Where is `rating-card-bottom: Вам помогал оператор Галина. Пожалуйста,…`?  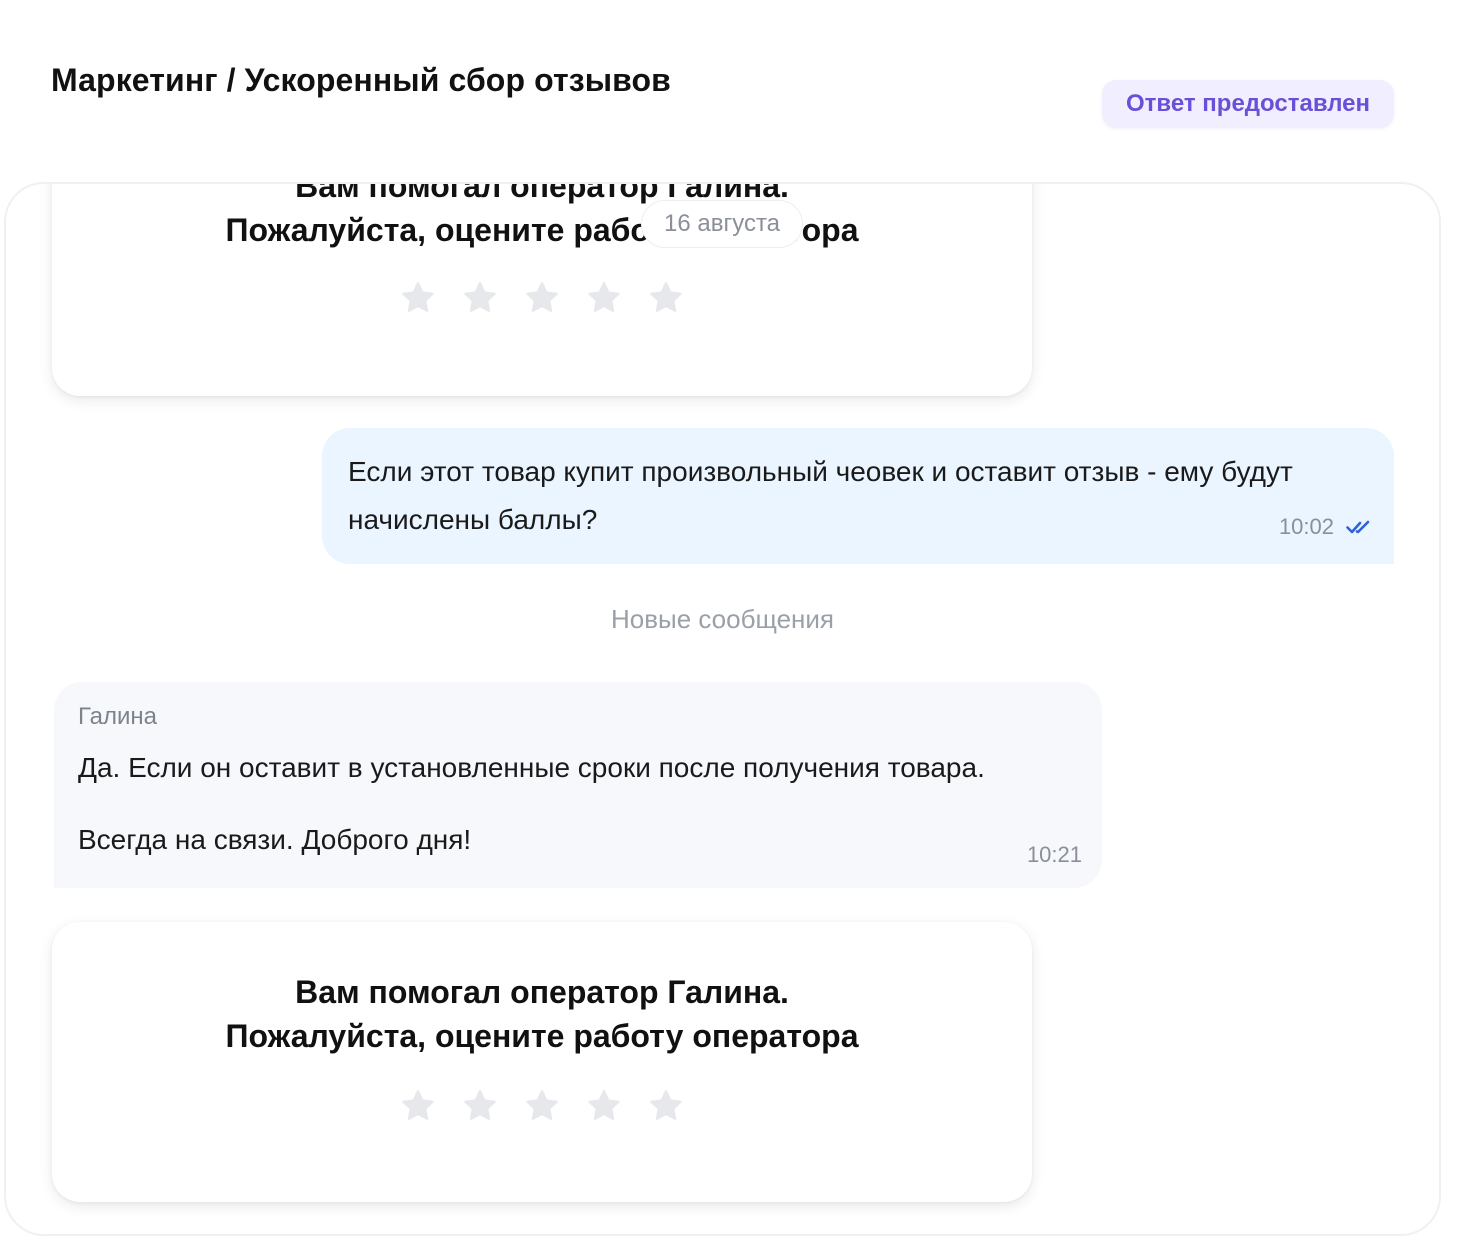
rating-card-bottom: Вам помогал оператор Галина. Пожалуйста,… is located at coordinates (542, 1062).